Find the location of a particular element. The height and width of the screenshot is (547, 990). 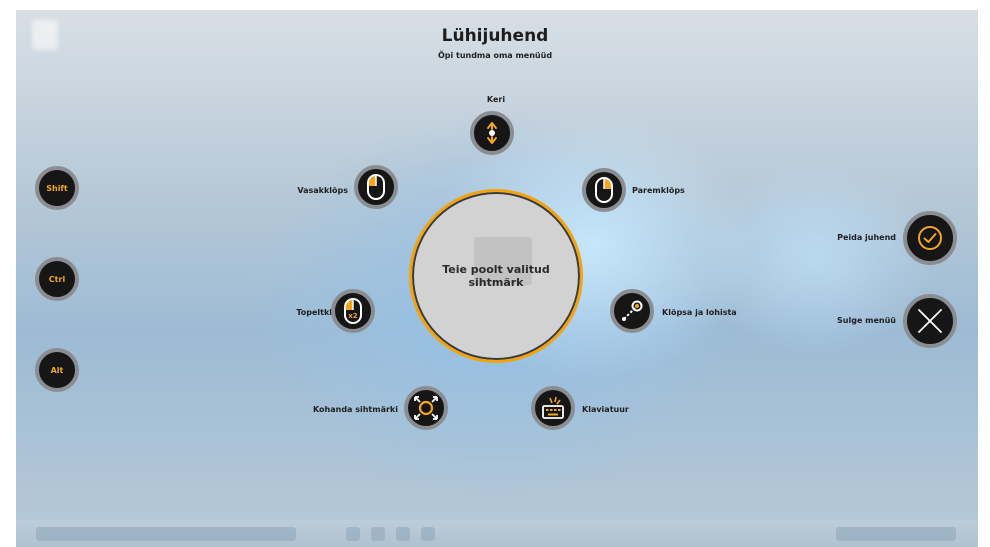

checkmark-icon is located at coordinates (930, 238).